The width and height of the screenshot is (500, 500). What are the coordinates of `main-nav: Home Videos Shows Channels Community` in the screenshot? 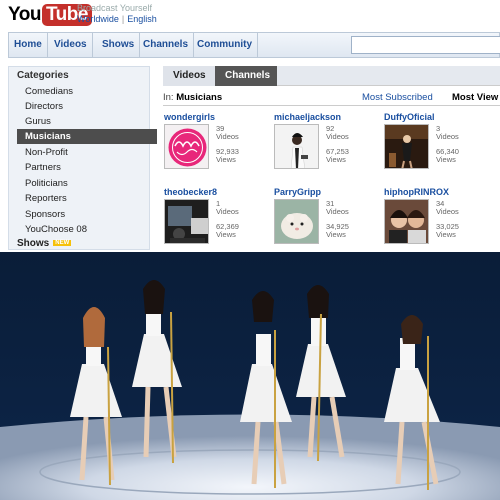 It's located at (254, 45).